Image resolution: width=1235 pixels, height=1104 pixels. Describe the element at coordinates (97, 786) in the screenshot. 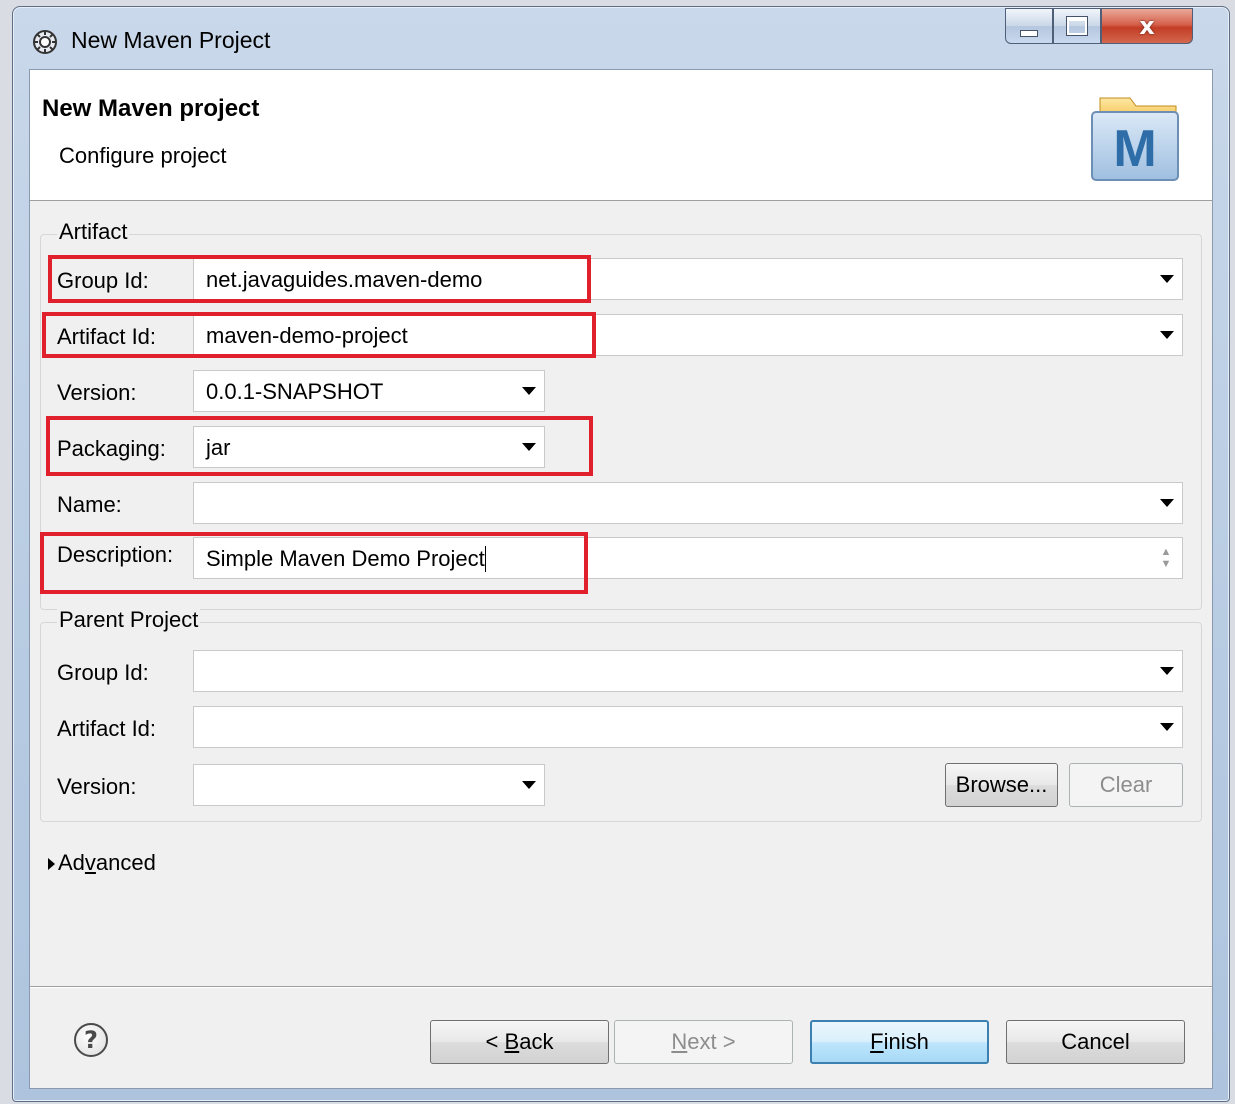

I see `parent-version-label: Version:` at that location.